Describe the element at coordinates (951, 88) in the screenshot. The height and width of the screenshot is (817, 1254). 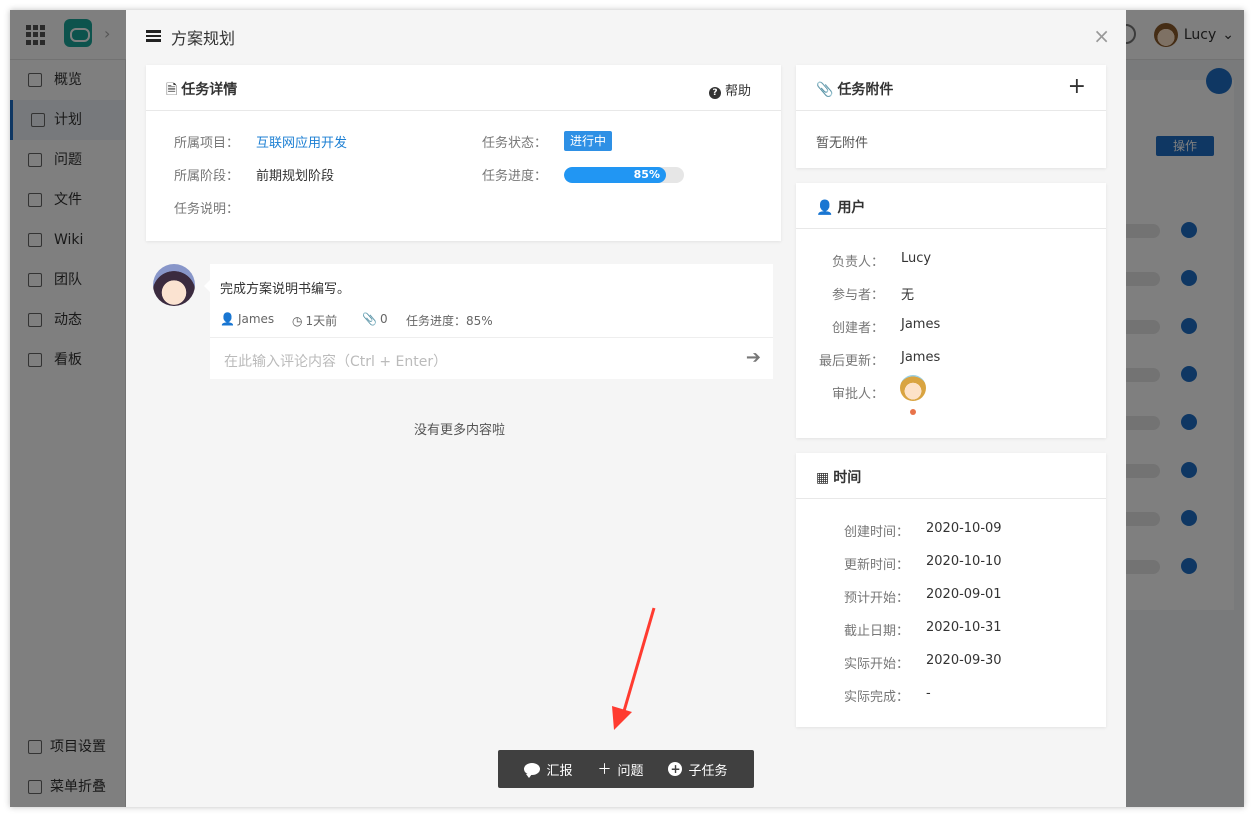
I see `card-header: 📎 任务附件 +` at that location.